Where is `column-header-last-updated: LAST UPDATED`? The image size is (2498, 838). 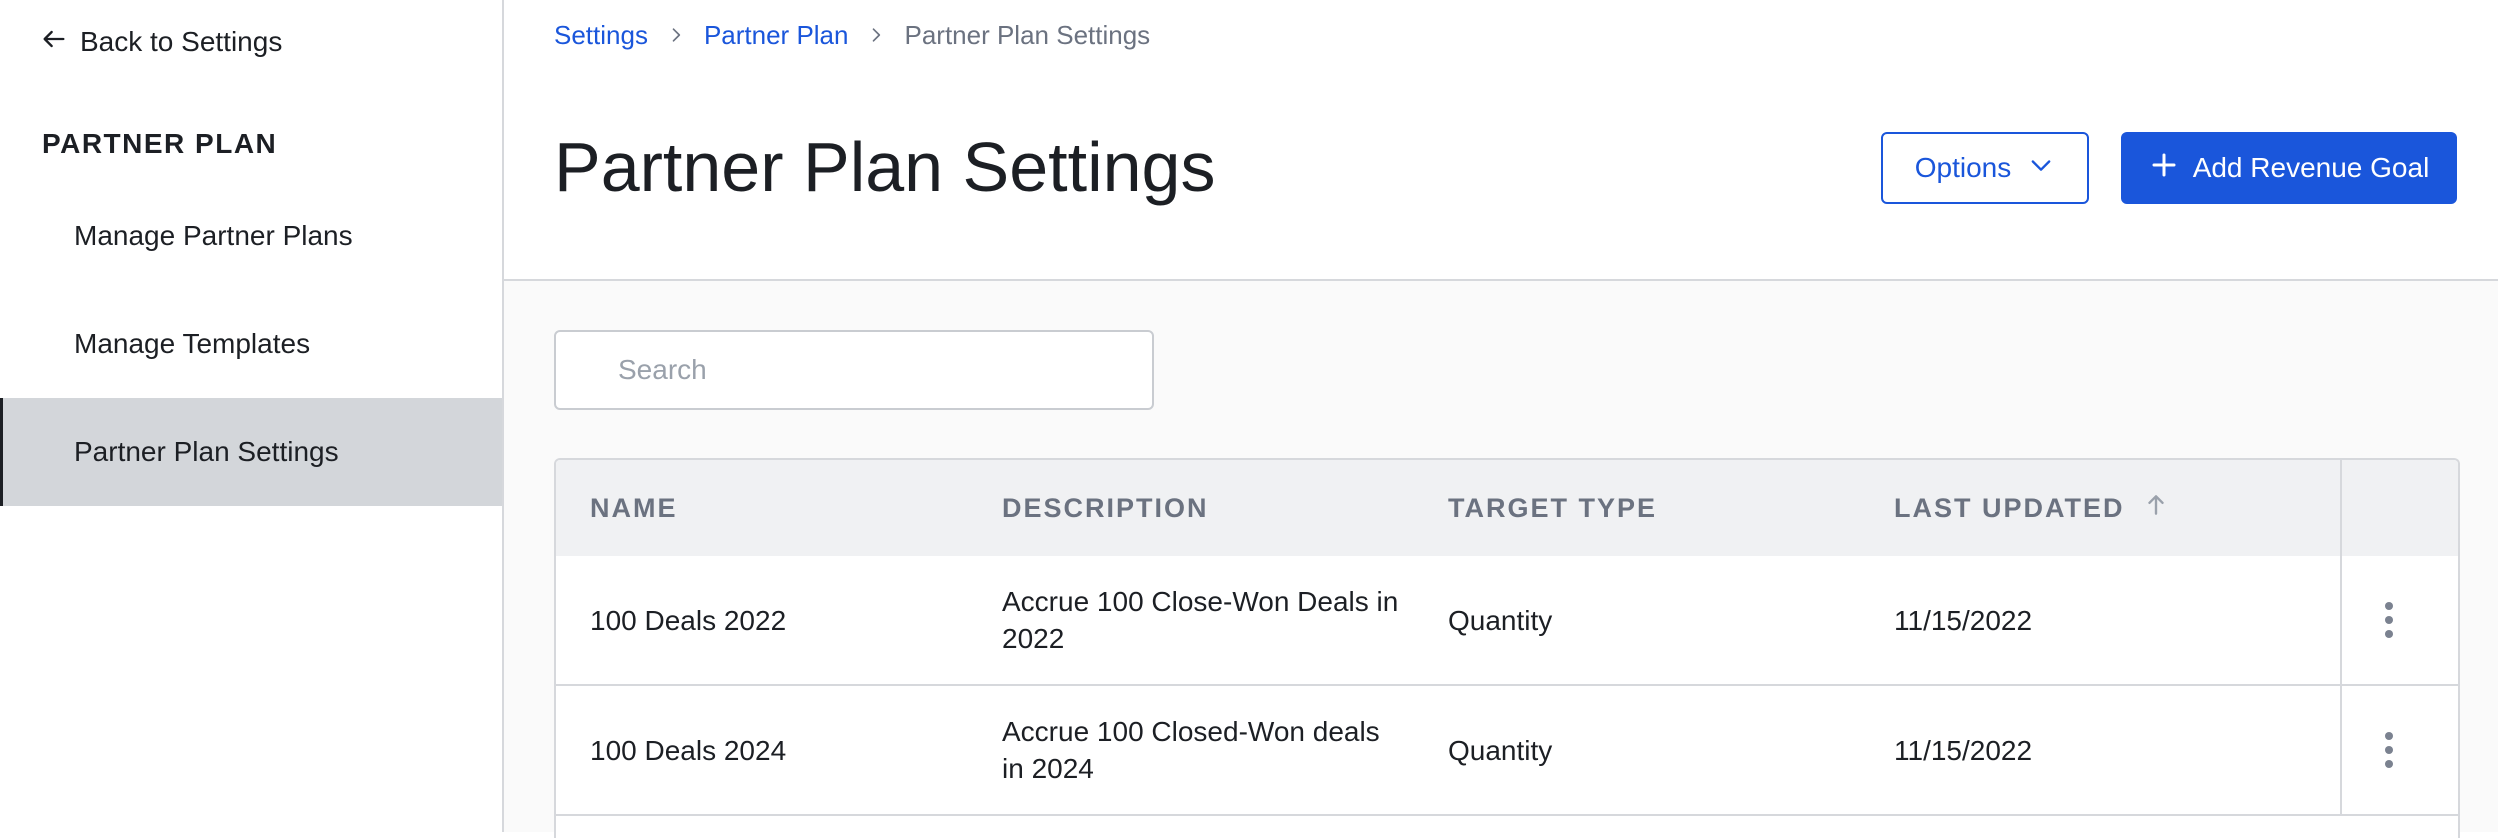
column-header-last-updated: LAST UPDATED is located at coordinates (2117, 508).